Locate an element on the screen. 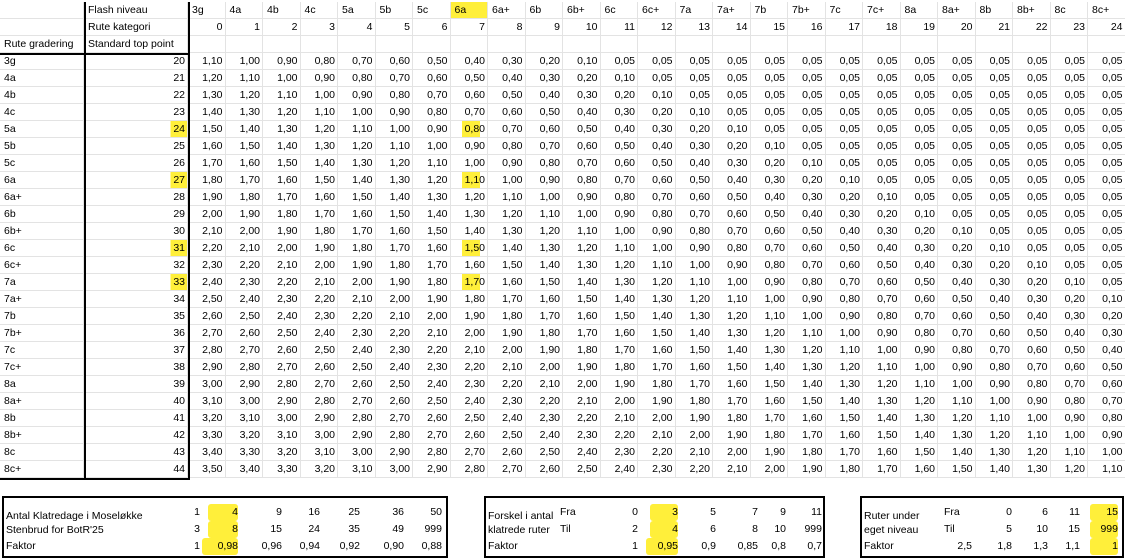 This screenshot has width=1125, height=560. grade-header-3g: 3g is located at coordinates (207, 10).